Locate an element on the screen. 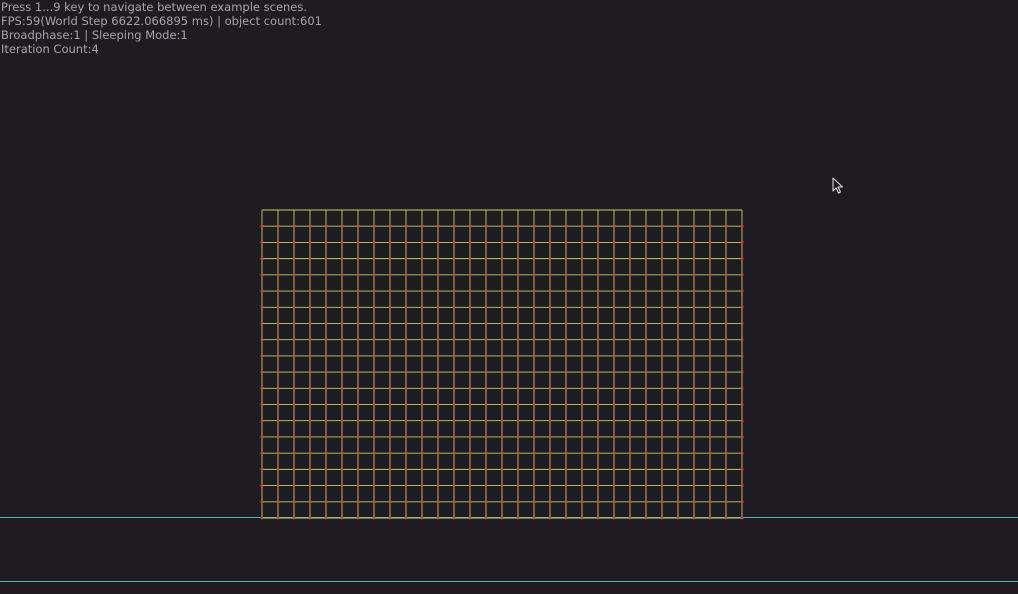 This screenshot has height=594, width=1018. hud-modes: Broadphase:1 | Sleeping Mode:1 is located at coordinates (94, 35).